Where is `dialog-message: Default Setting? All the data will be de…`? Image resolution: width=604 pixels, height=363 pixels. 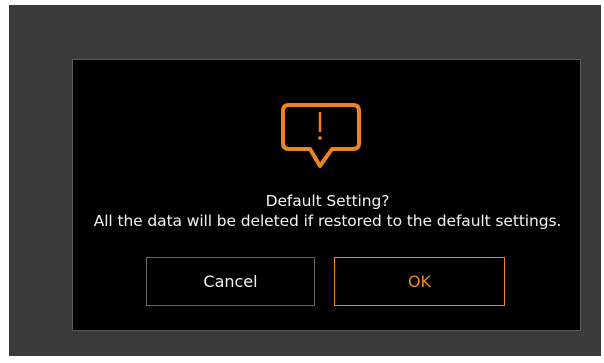 dialog-message: Default Setting? All the data will be de… is located at coordinates (327, 211).